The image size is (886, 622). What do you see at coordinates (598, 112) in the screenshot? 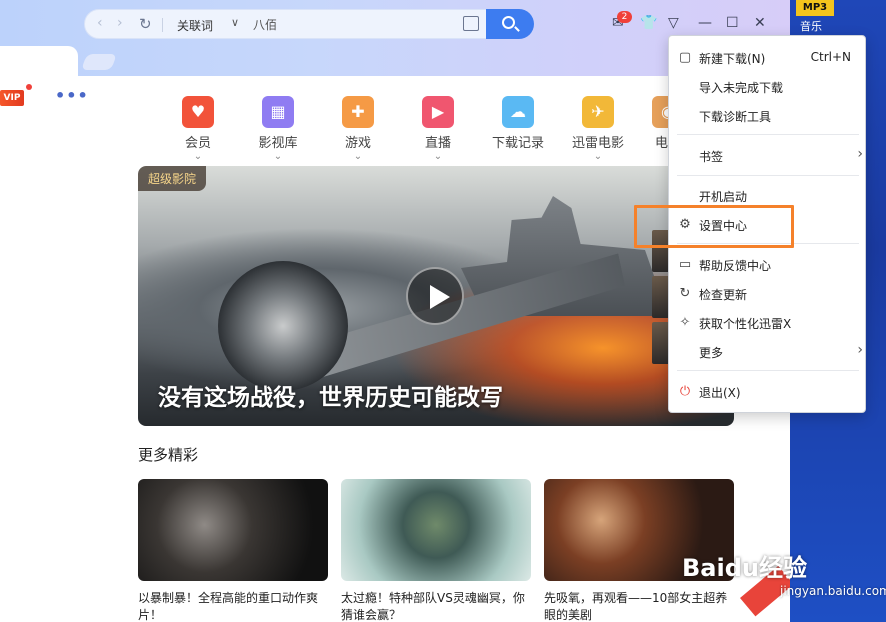
I see `bird-icon: ✈` at bounding box center [598, 112].